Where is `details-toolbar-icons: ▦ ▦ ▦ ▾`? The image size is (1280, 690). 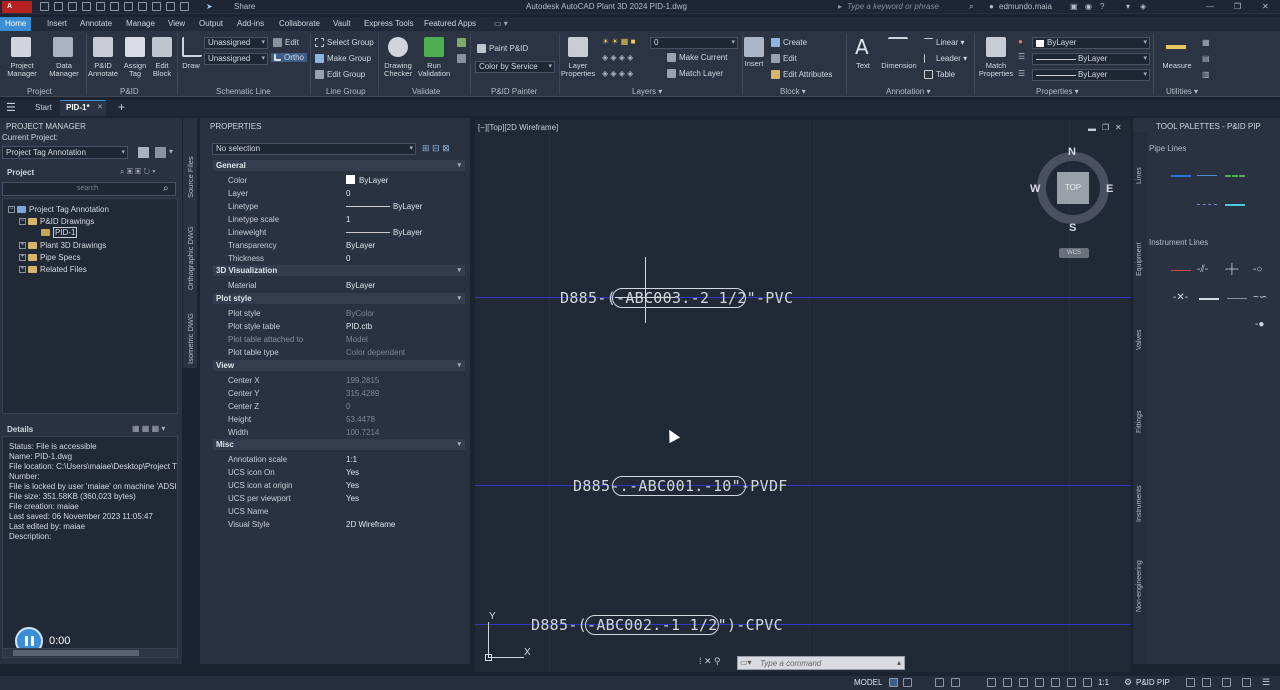 details-toolbar-icons: ▦ ▦ ▦ ▾ is located at coordinates (148, 428).